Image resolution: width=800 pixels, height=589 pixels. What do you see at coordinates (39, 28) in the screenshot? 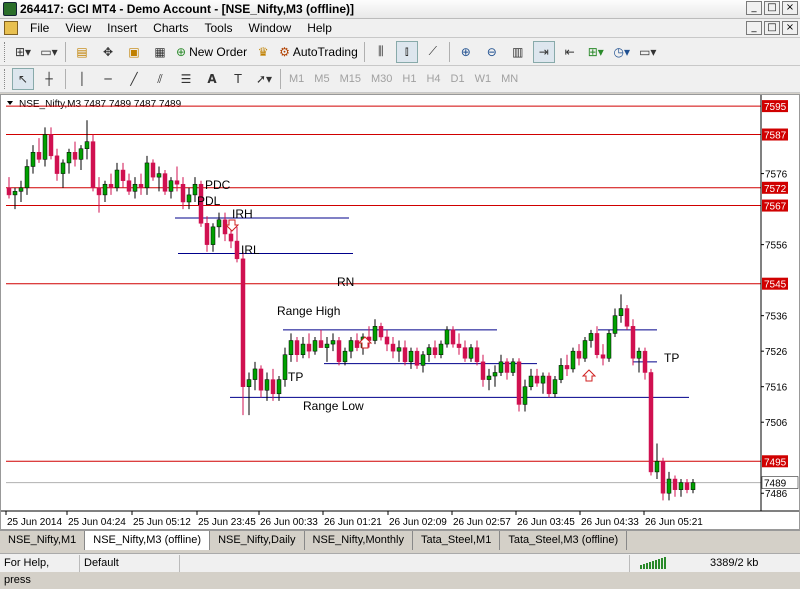
I see `menu-file: File` at bounding box center [39, 28].